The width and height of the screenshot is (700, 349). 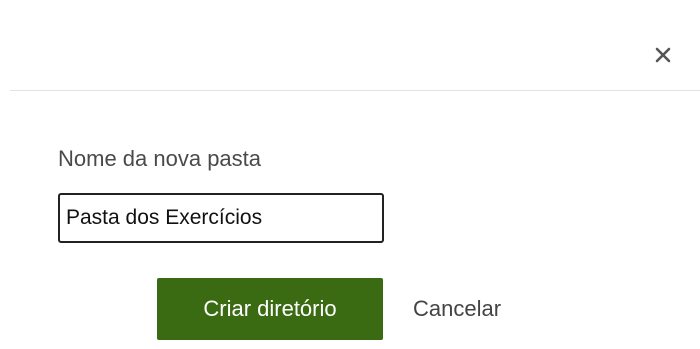 I want to click on cancel-button: Cancelar, so click(x=457, y=309).